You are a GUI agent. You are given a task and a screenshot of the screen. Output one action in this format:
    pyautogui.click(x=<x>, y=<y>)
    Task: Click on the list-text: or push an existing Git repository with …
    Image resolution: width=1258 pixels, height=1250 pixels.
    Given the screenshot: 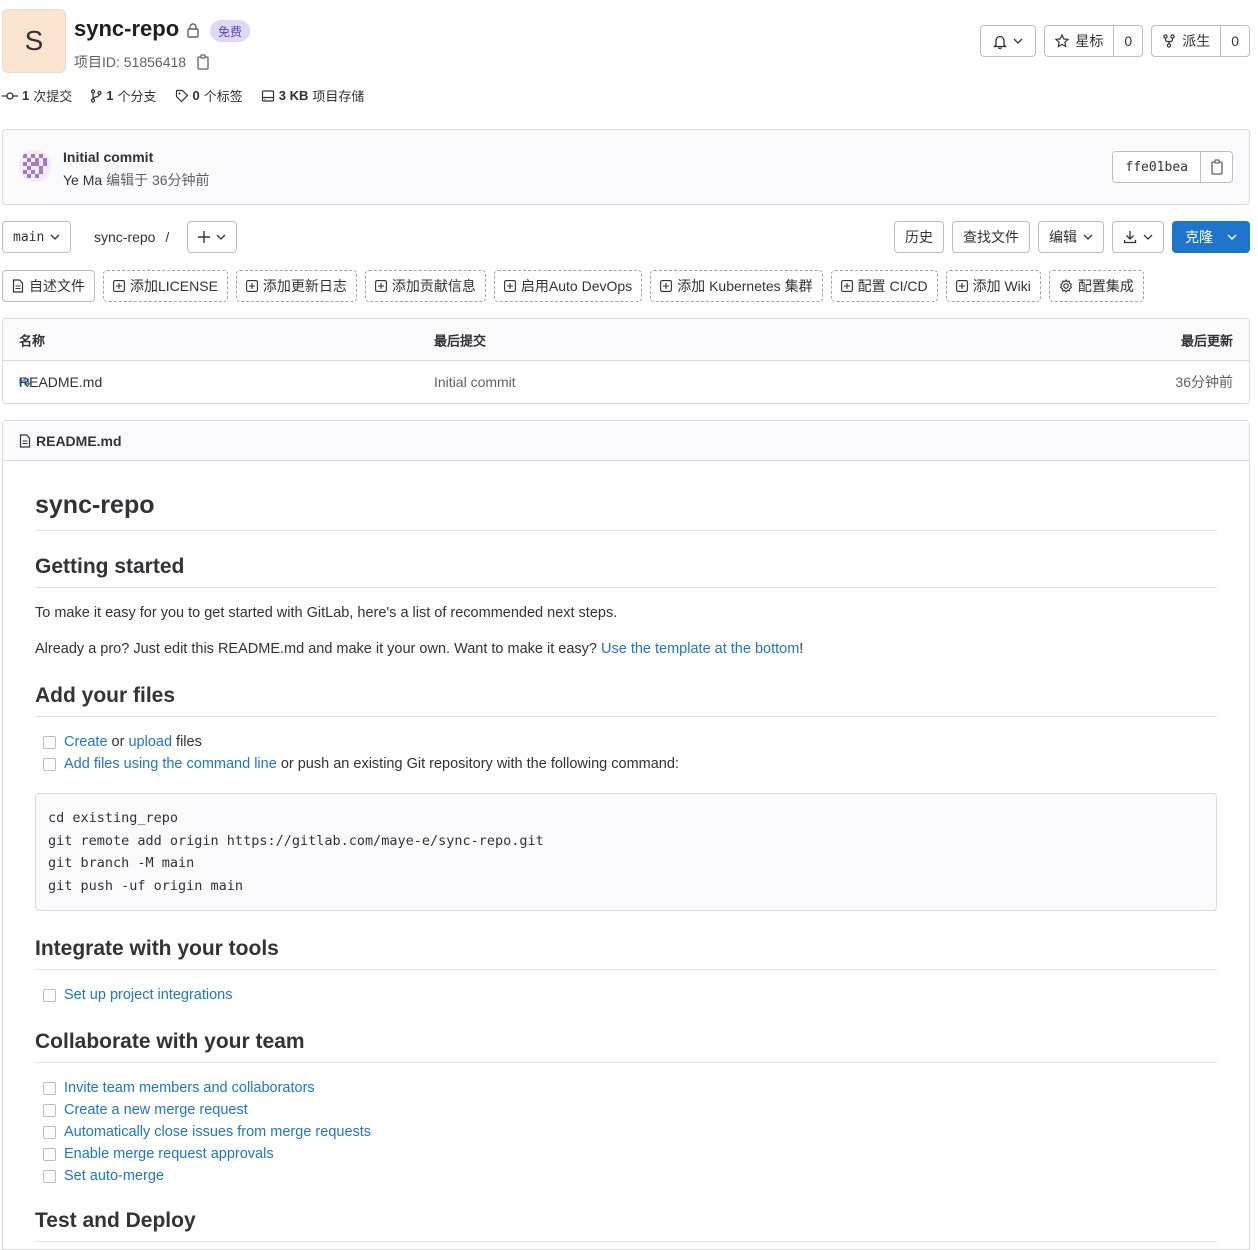 What is the action you would take?
    pyautogui.click(x=477, y=764)
    